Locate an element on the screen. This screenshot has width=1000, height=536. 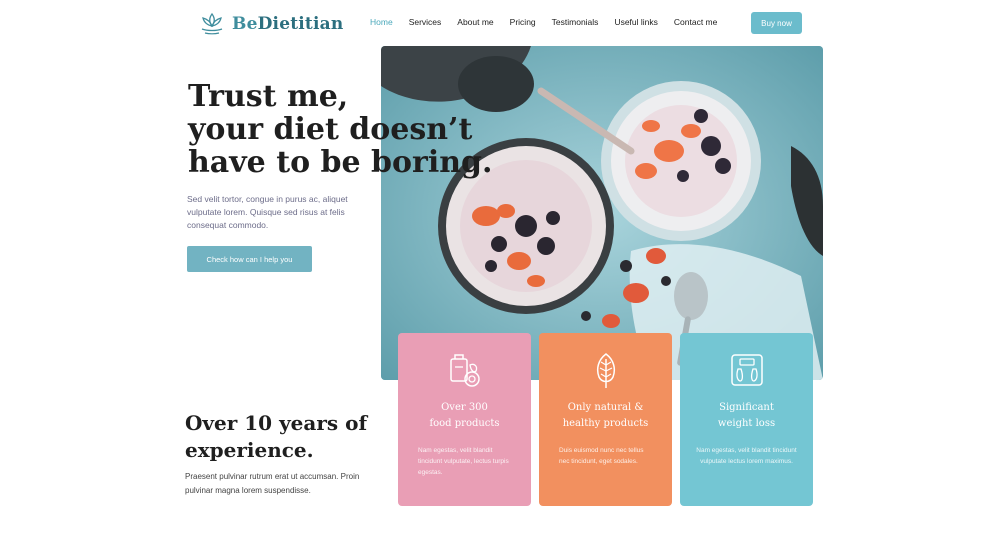
experience-title: Over 10 years of experience. is located at coordinates (285, 437).